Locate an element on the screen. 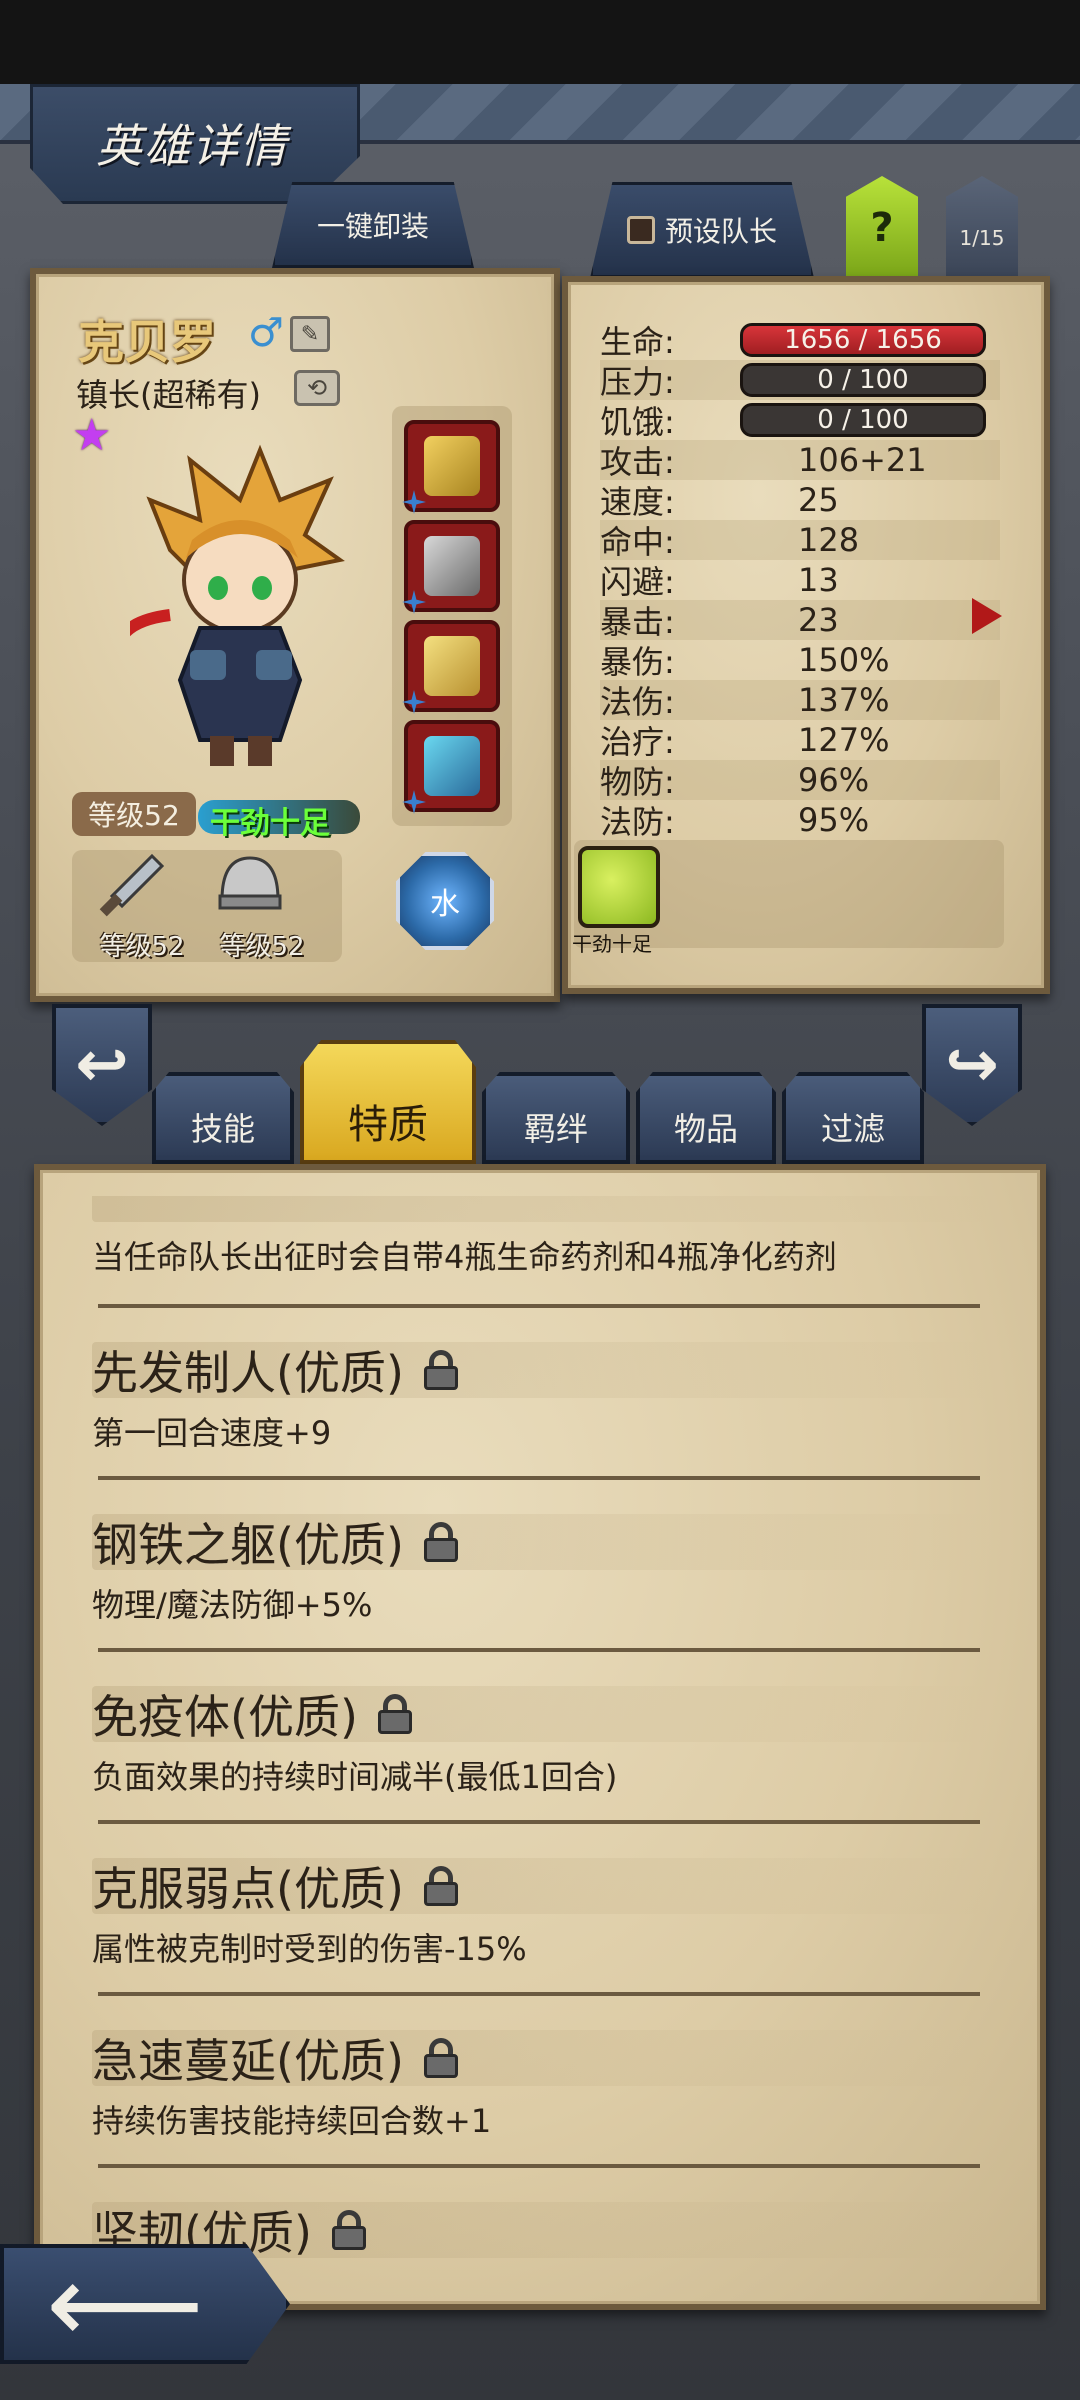 This screenshot has width=1080, height=2400. trait-badge-icon is located at coordinates (619, 887).